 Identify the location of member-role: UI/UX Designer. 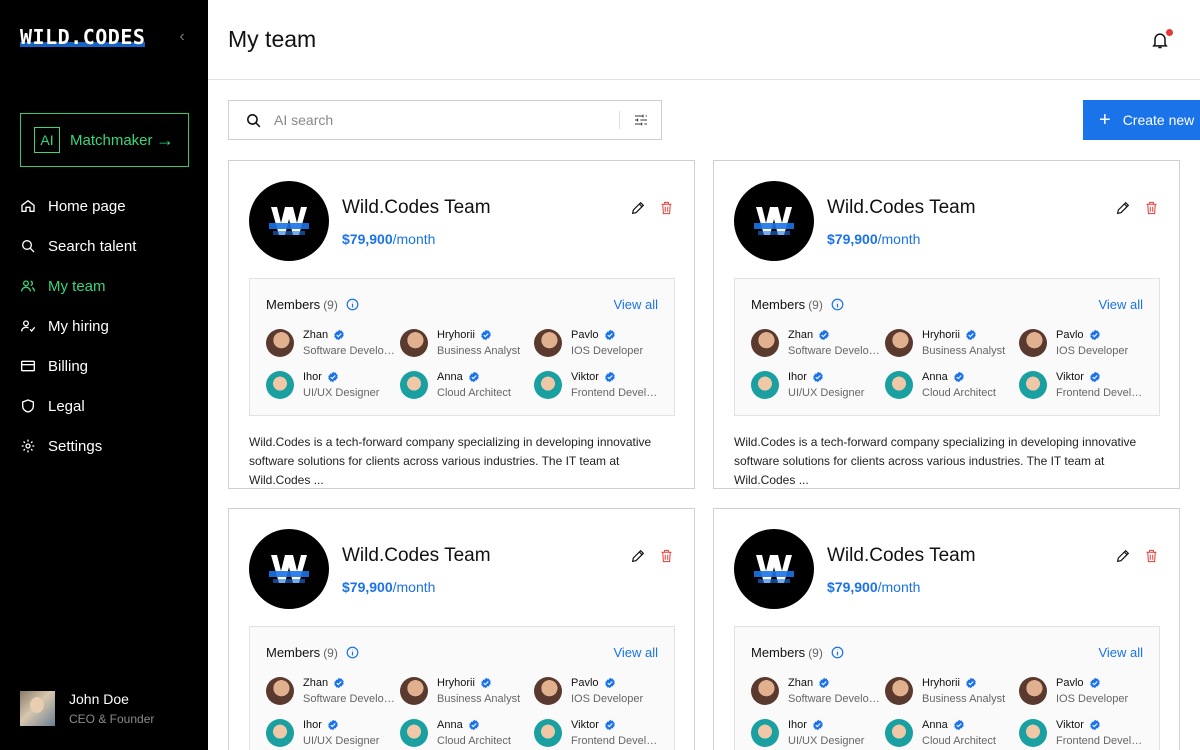
(341, 392).